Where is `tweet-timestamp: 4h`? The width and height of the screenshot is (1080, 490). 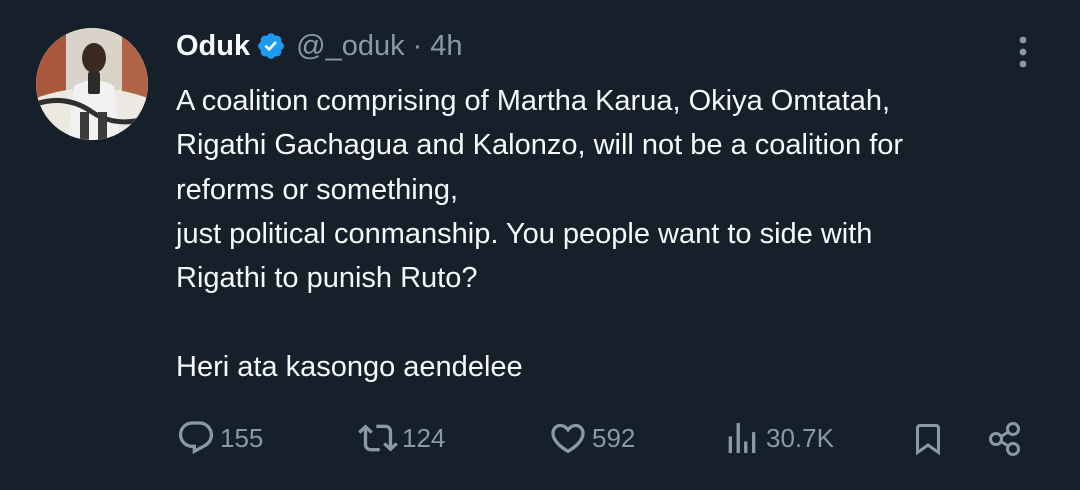 tweet-timestamp: 4h is located at coordinates (446, 46).